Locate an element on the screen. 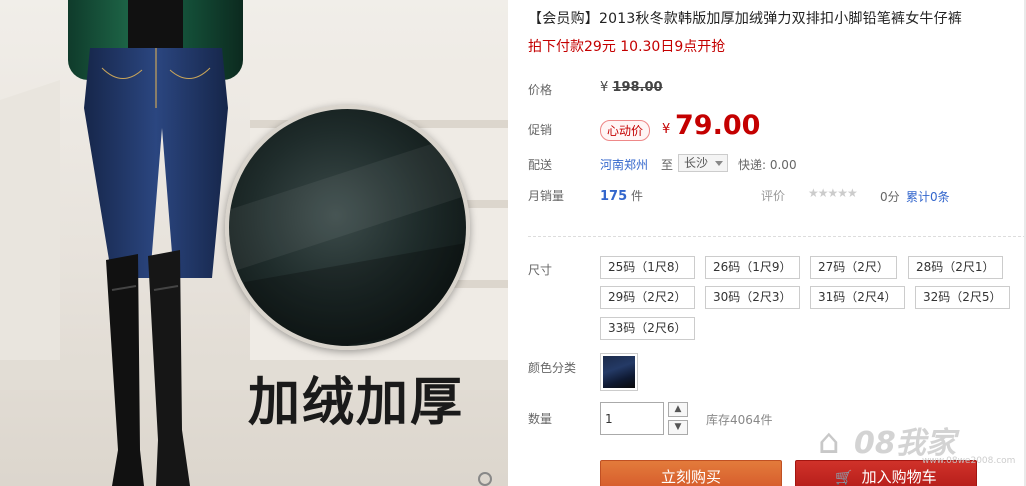 Image resolution: width=1026 pixels, height=486 pixels. ship-to-word: 至 is located at coordinates (667, 165).